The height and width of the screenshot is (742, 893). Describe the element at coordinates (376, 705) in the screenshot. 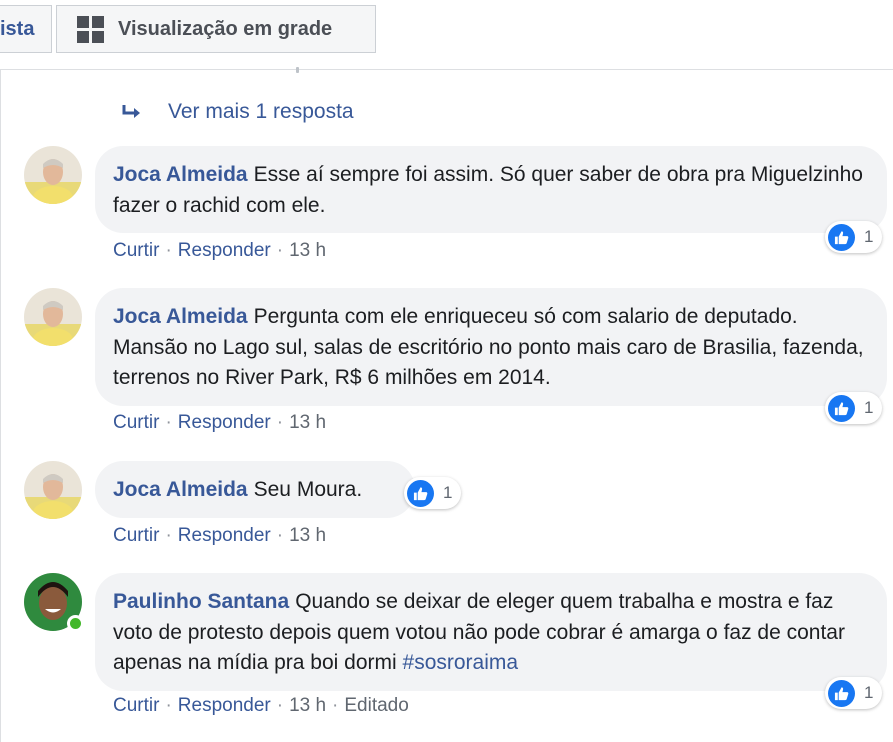

I see `edited-label: Editado` at that location.